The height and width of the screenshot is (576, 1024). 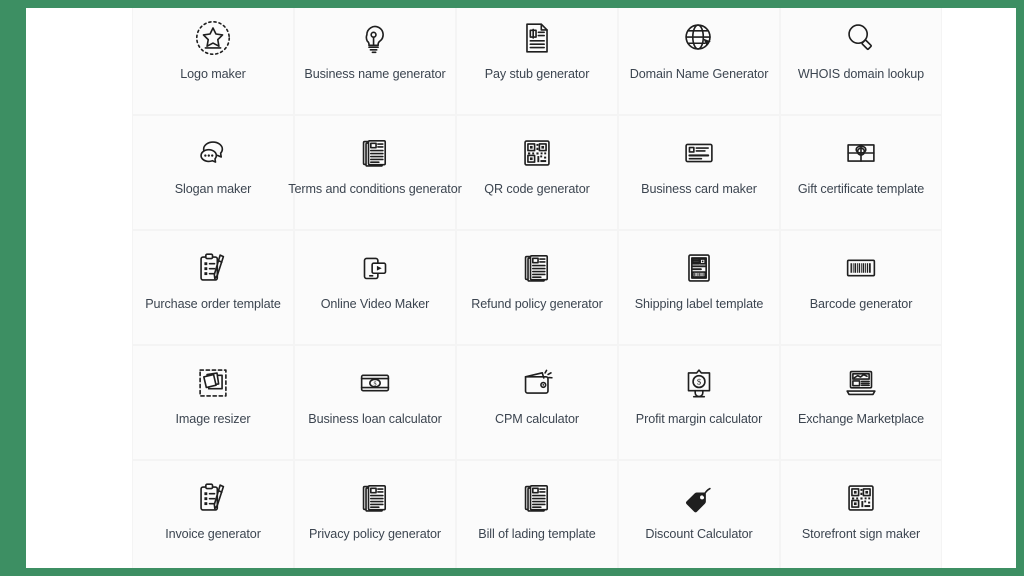 I want to click on tool-tile: Image resizer, so click(x=213, y=402).